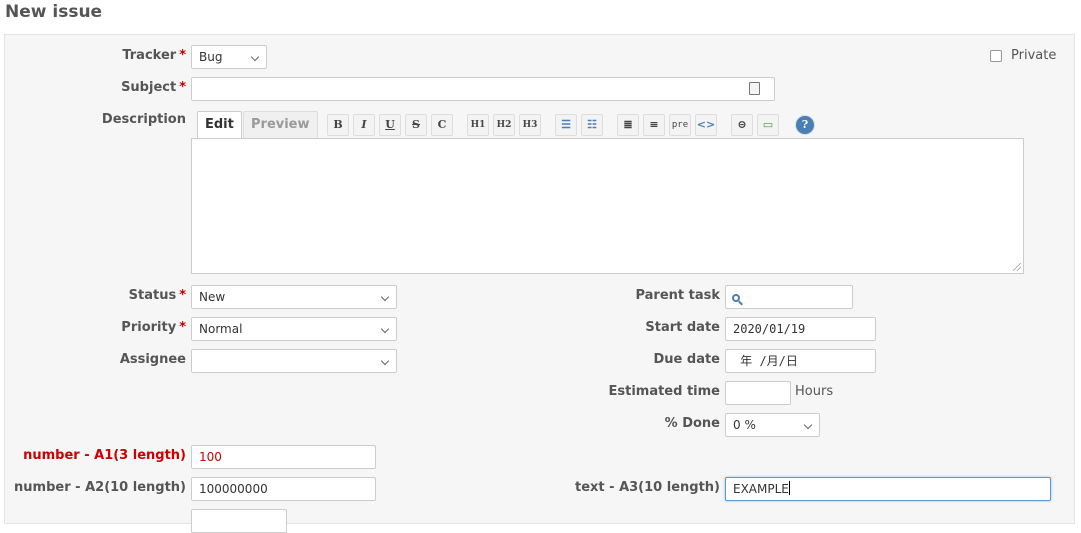  I want to click on search-icon, so click(736, 298).